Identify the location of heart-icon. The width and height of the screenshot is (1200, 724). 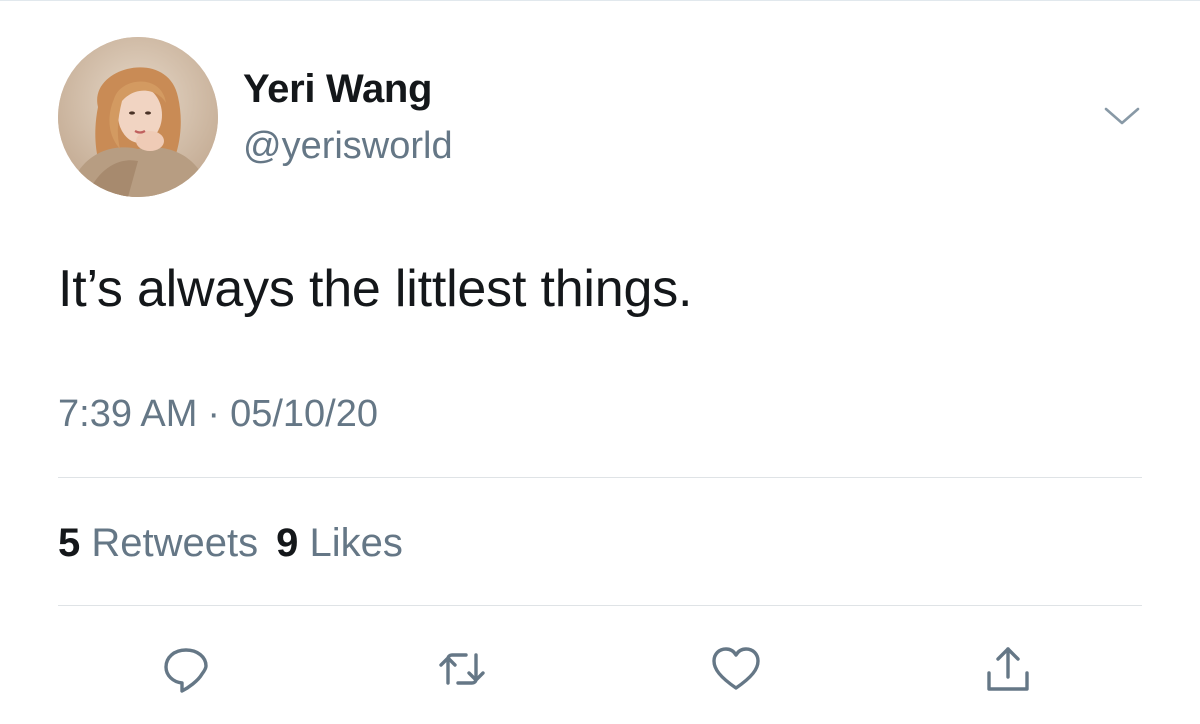
(736, 668).